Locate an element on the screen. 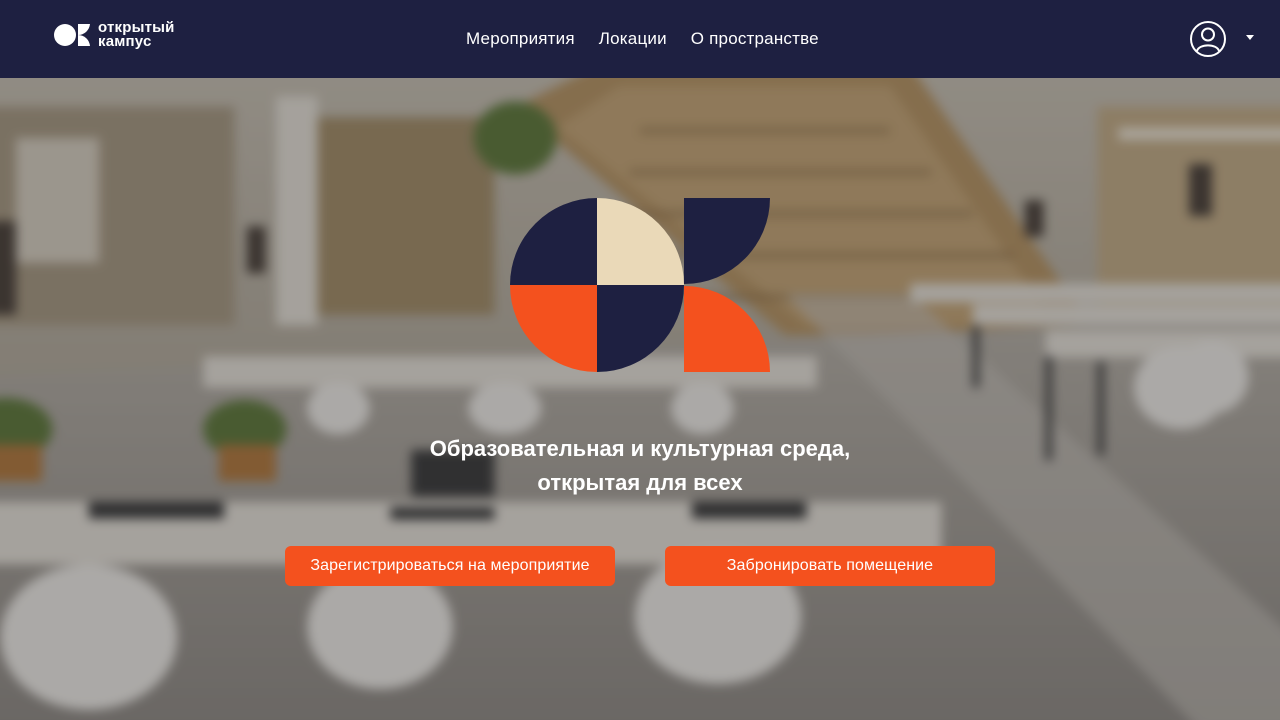 The height and width of the screenshot is (720, 1280). tagline-line-2: открытая для всех is located at coordinates (640, 482).